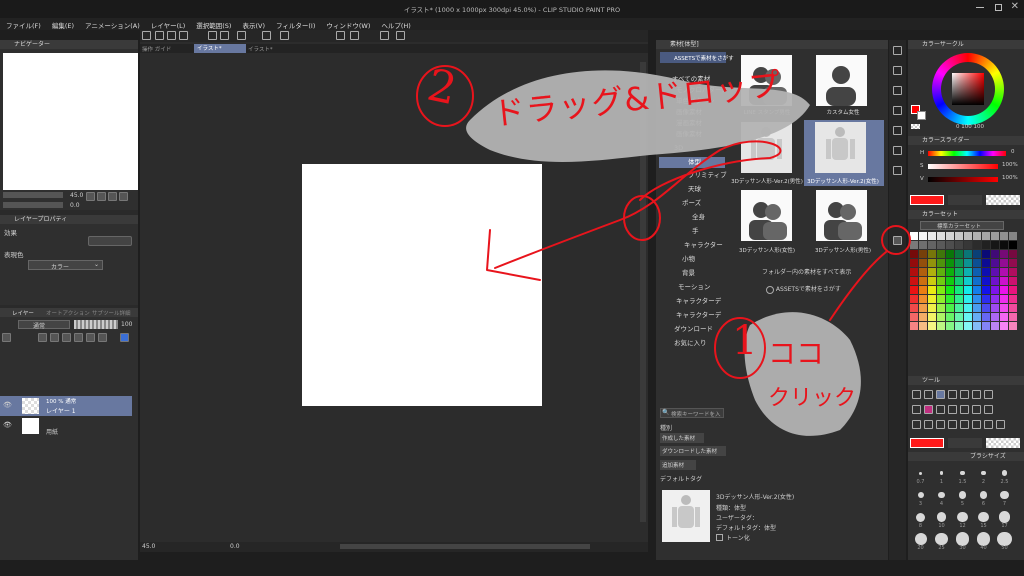  I want to click on clear-icon, so click(241, 35).